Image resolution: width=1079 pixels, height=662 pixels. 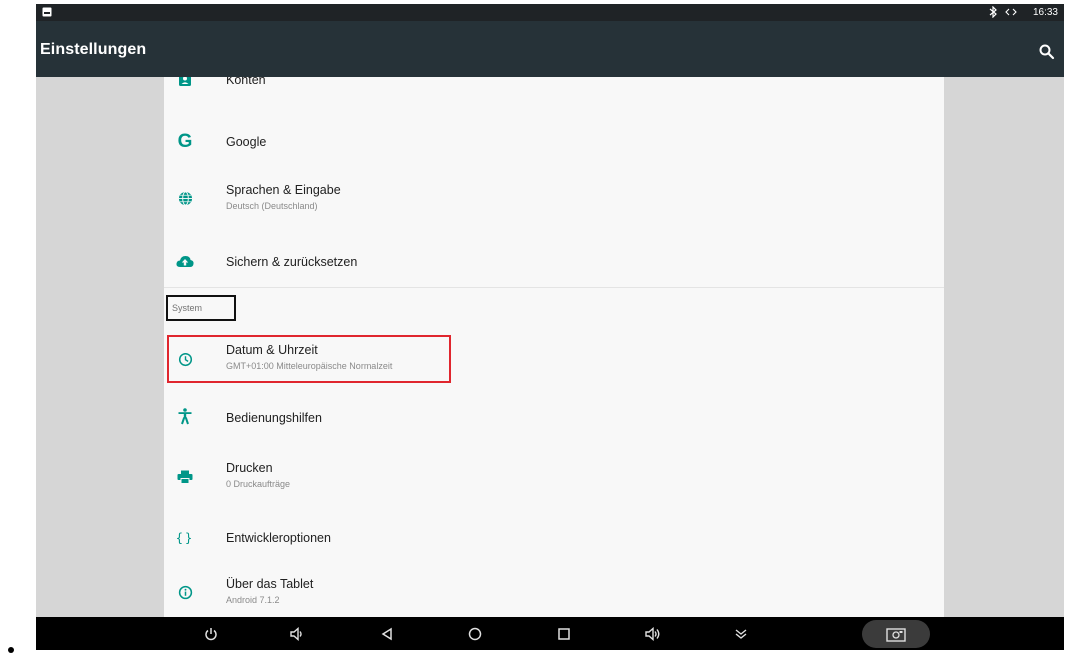 What do you see at coordinates (993, 12) in the screenshot?
I see `bluetooth-icon` at bounding box center [993, 12].